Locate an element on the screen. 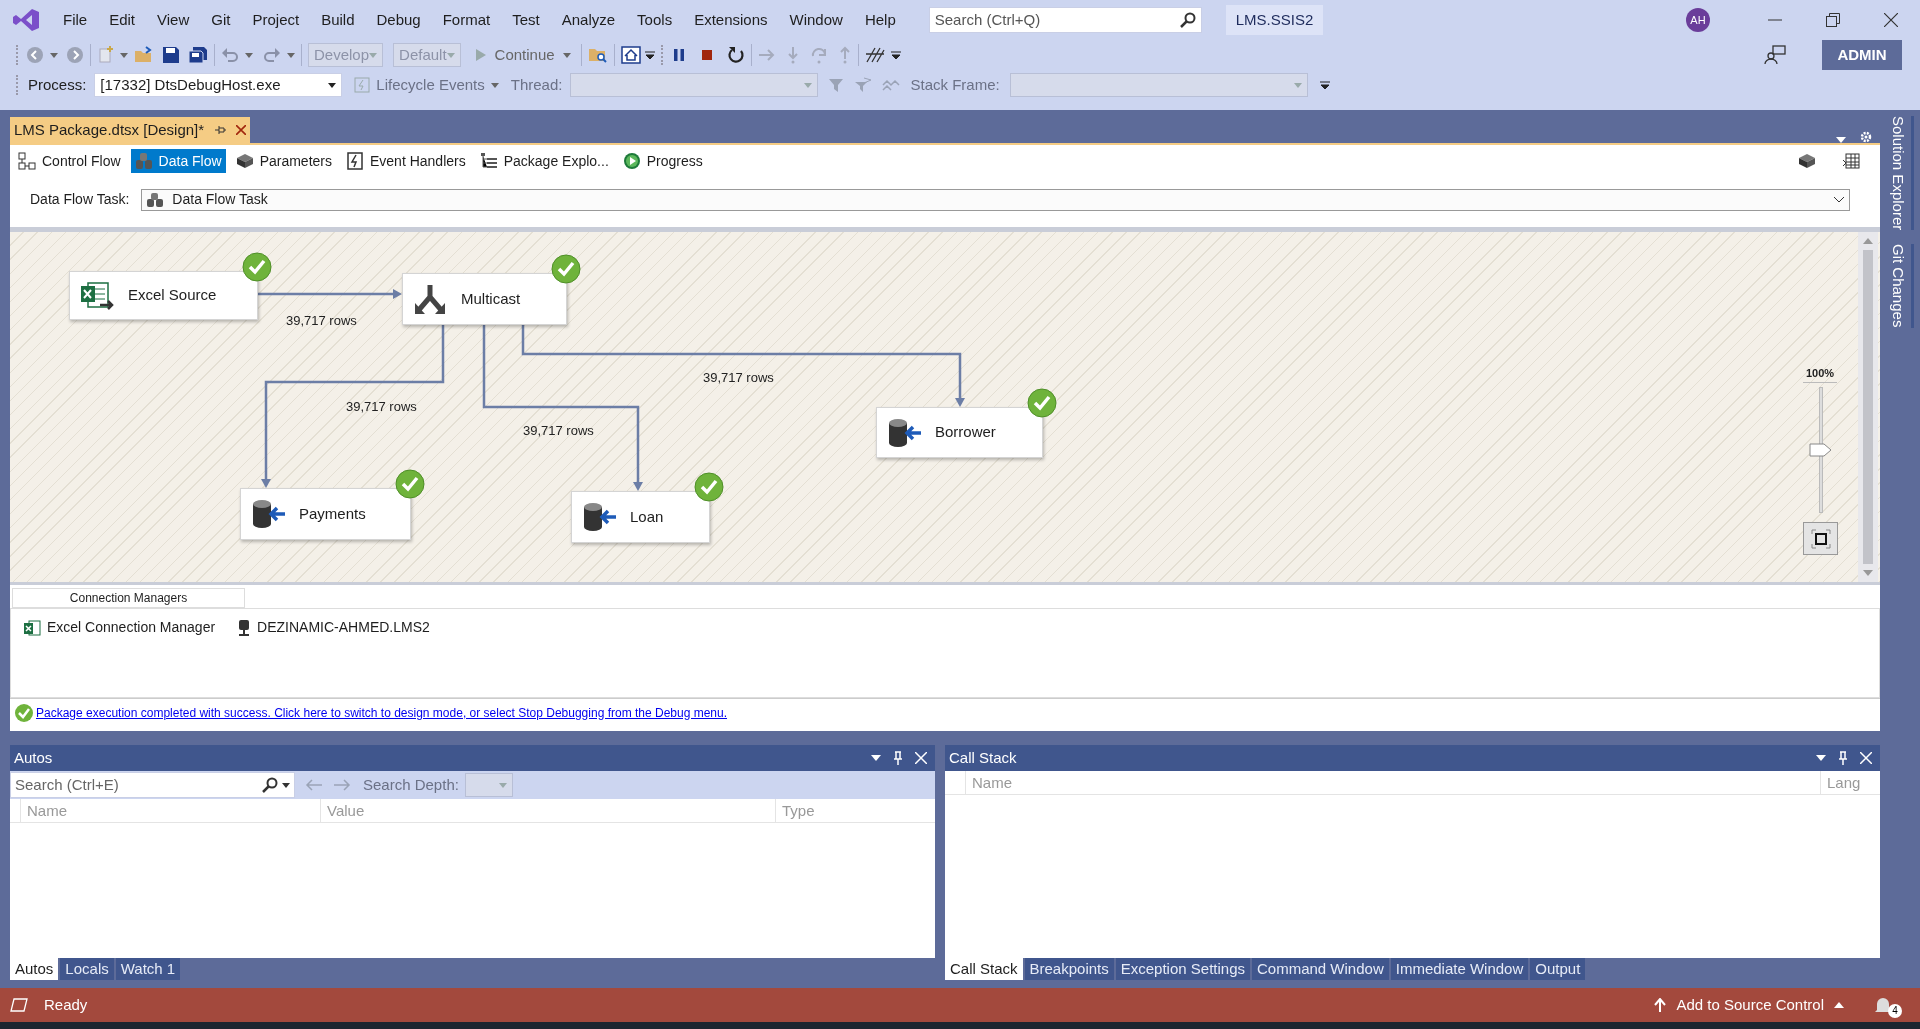 This screenshot has width=1920, height=1029. scroll-down-icon is located at coordinates (1868, 573).